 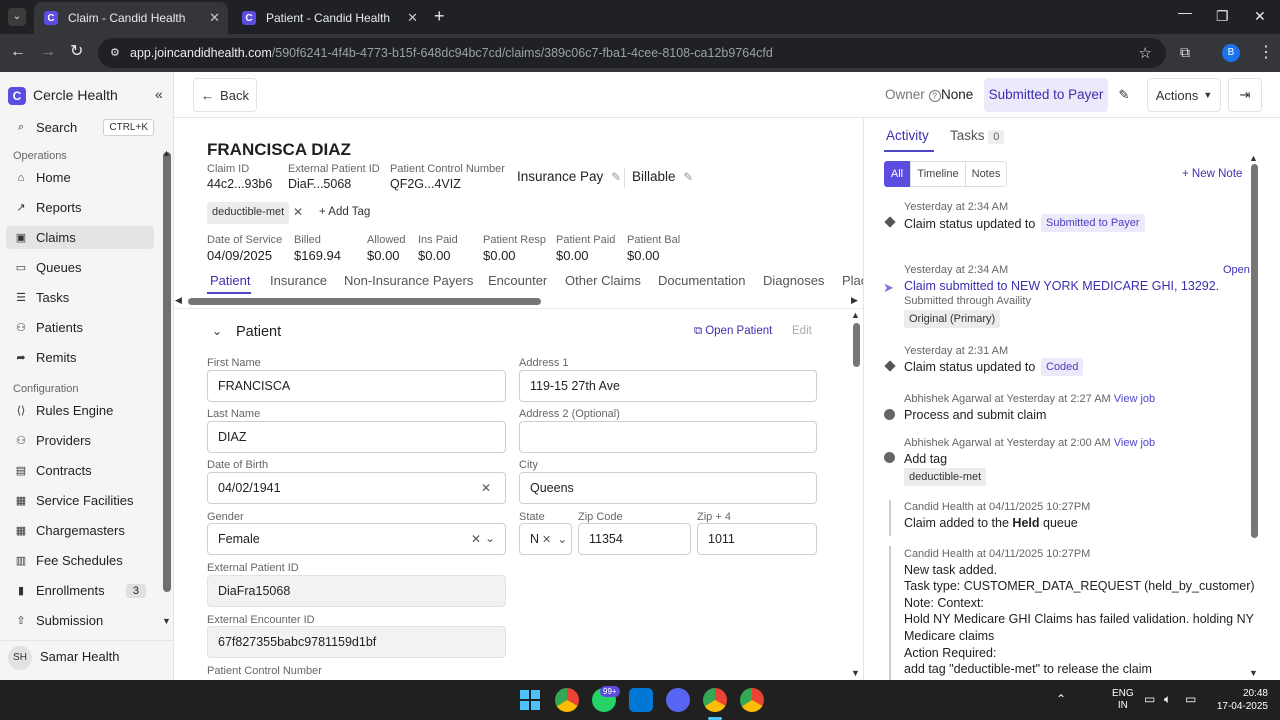 What do you see at coordinates (248, 213) in the screenshot?
I see `tag-chip: deductible-met` at bounding box center [248, 213].